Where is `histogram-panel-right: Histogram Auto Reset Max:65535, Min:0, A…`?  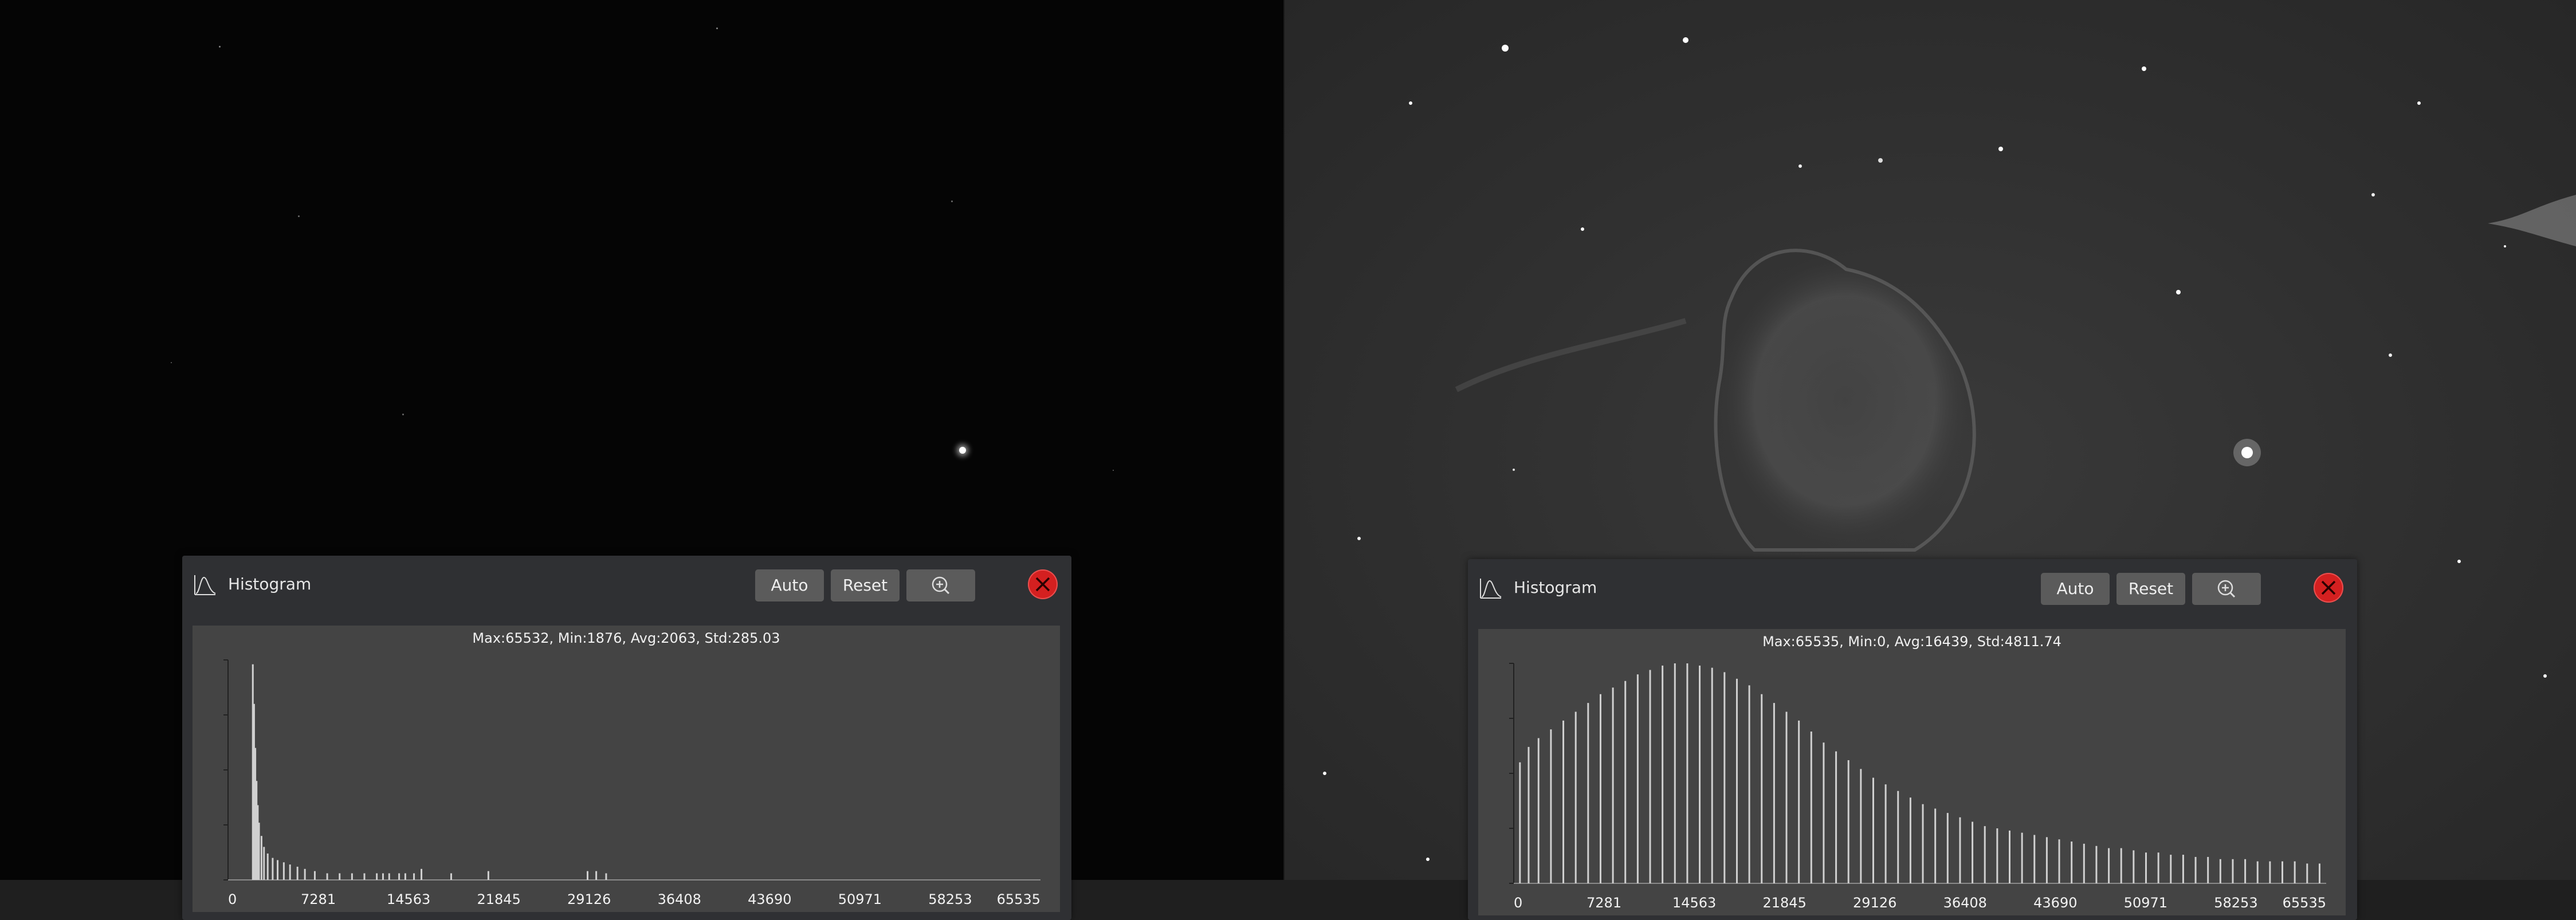 histogram-panel-right: Histogram Auto Reset Max:65535, Min:0, A… is located at coordinates (1913, 739).